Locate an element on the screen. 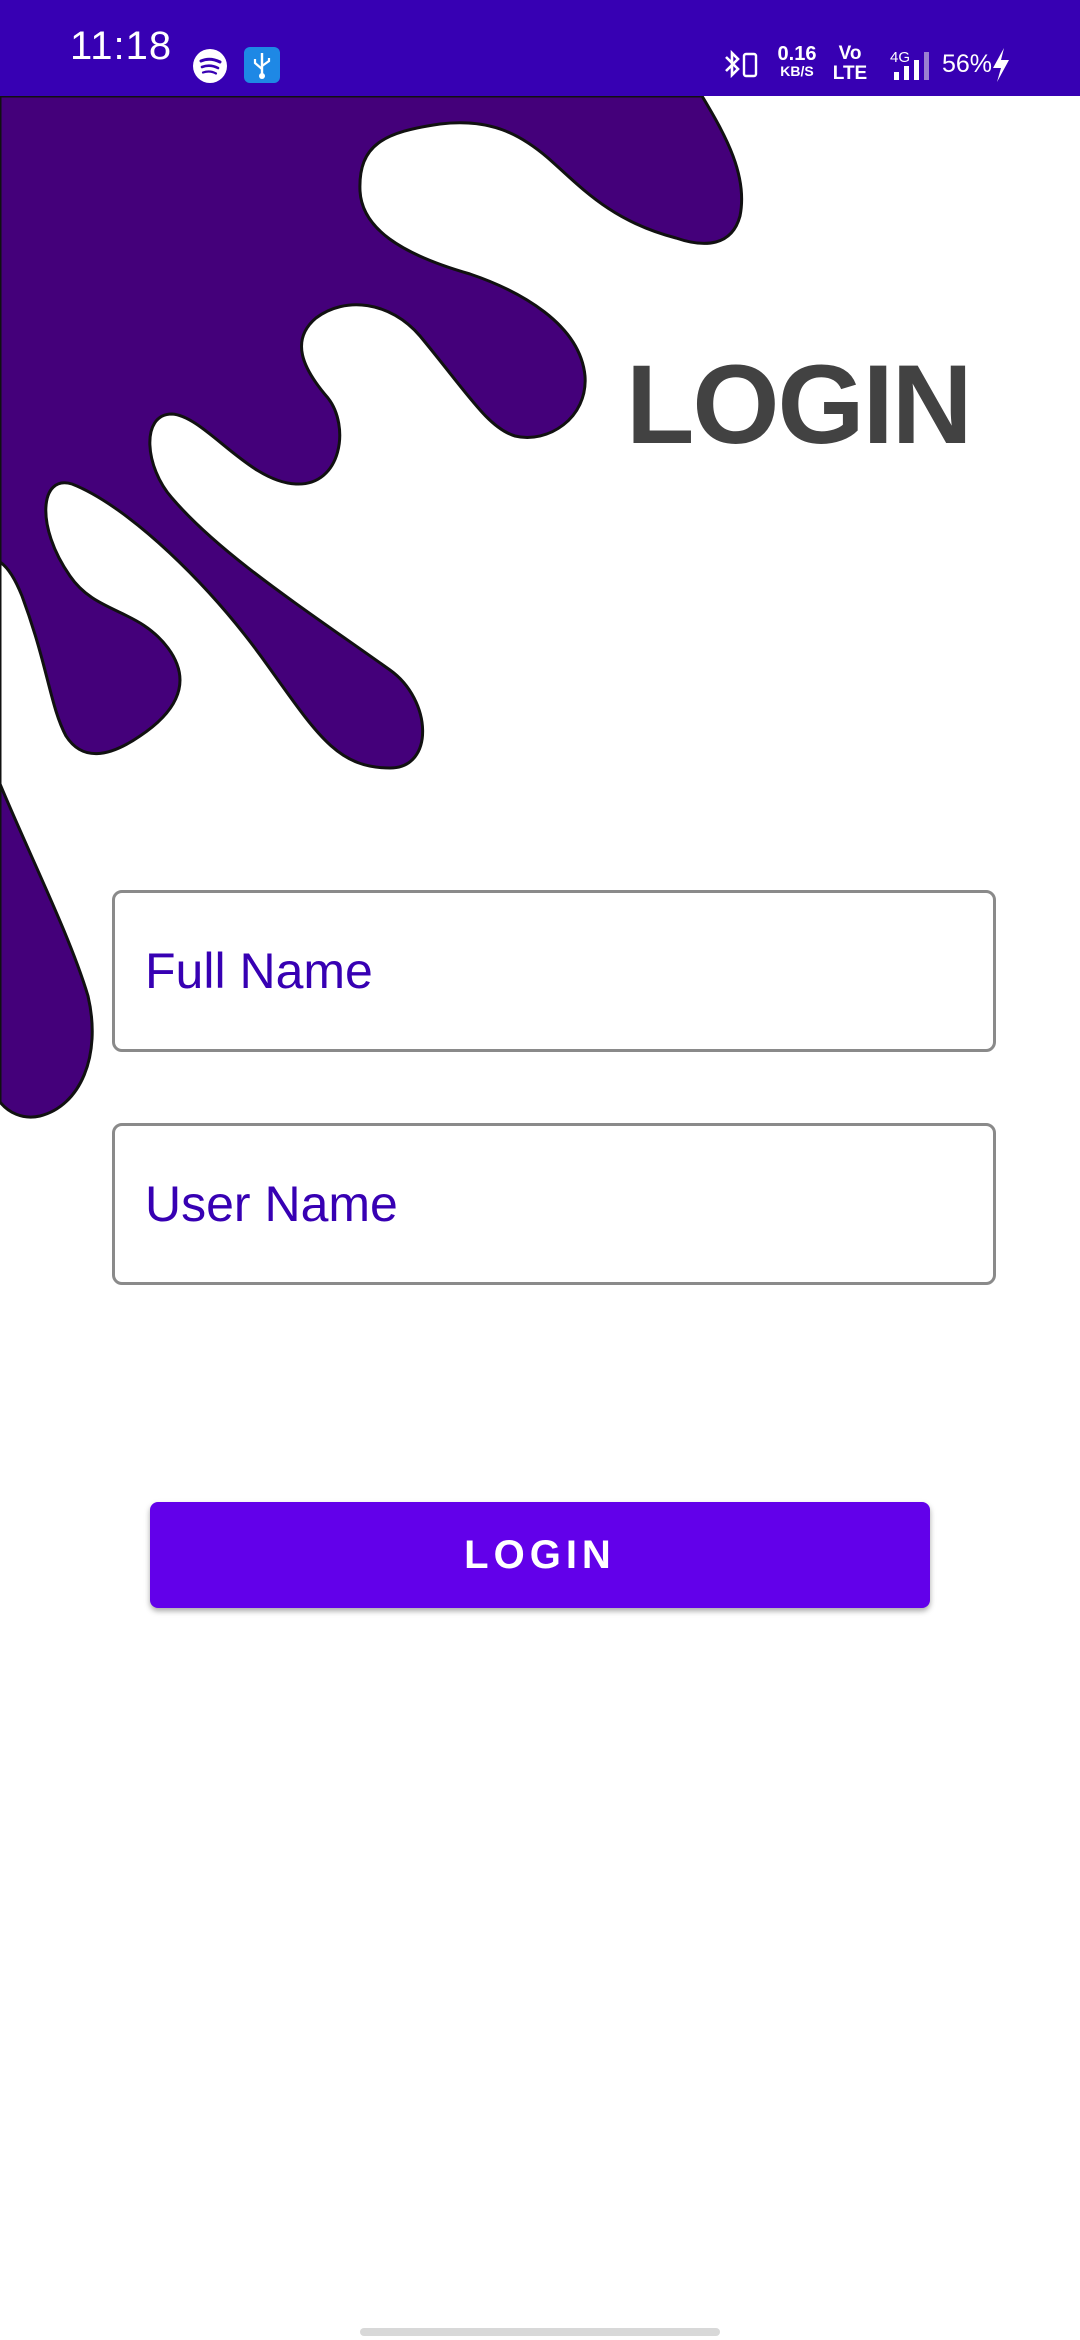 The image size is (1080, 2340). volte-indicator: Vo LTE is located at coordinates (850, 64).